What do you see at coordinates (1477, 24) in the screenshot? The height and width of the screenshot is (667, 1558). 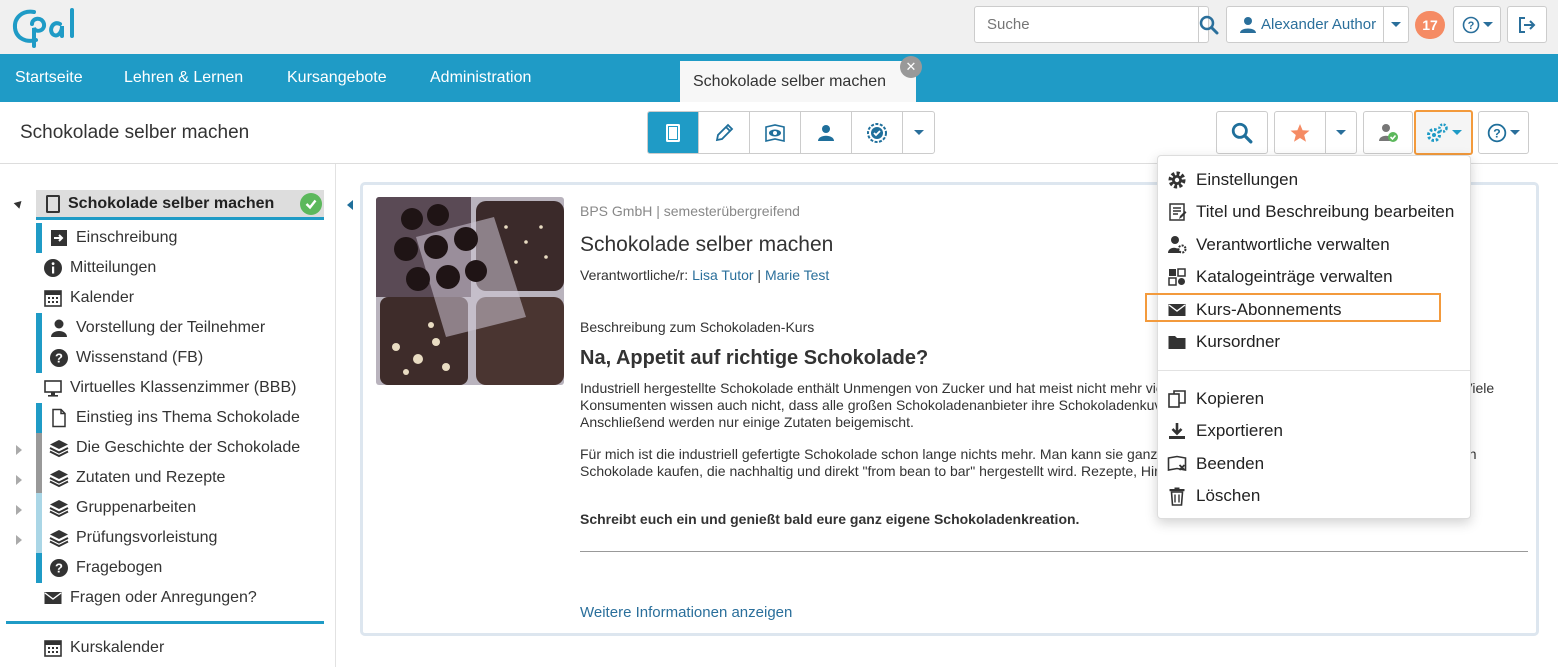 I see `help-menu-button: ?` at bounding box center [1477, 24].